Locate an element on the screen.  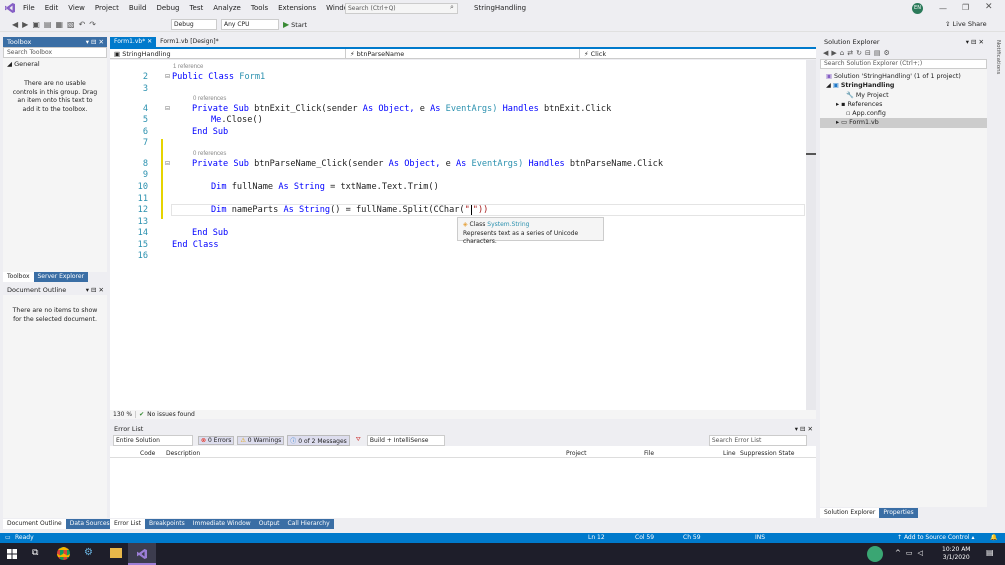
tab-call-hierarchy: Call Hierarchy is located at coordinates (308, 524).